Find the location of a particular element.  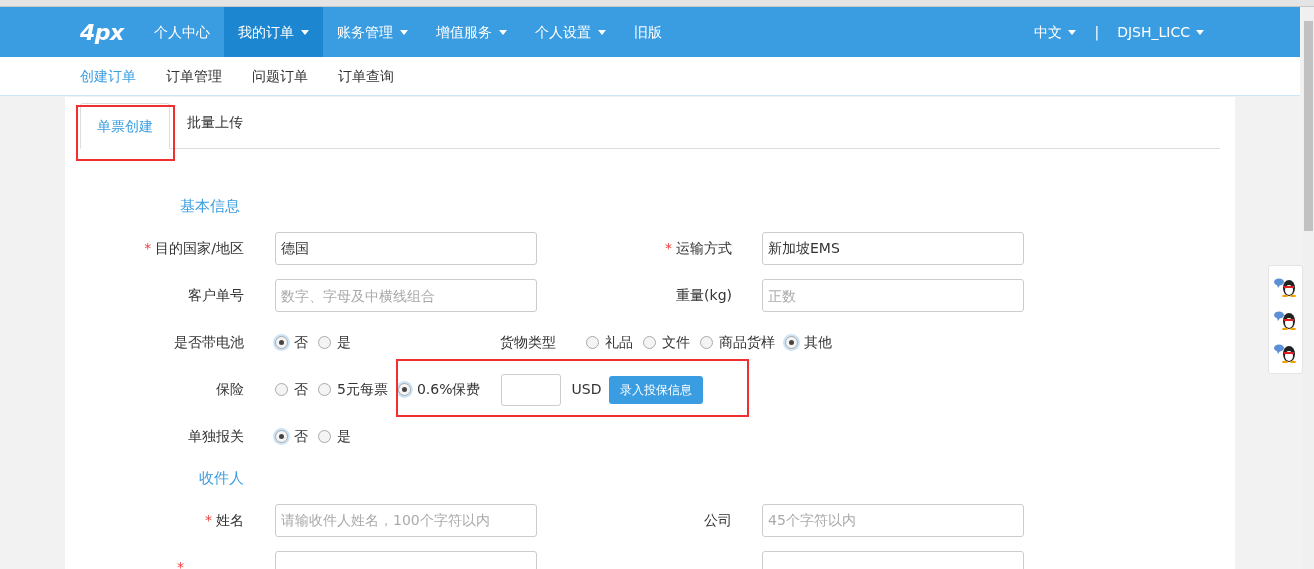

user-dropdown: DJSH_LICC is located at coordinates (1160, 32).